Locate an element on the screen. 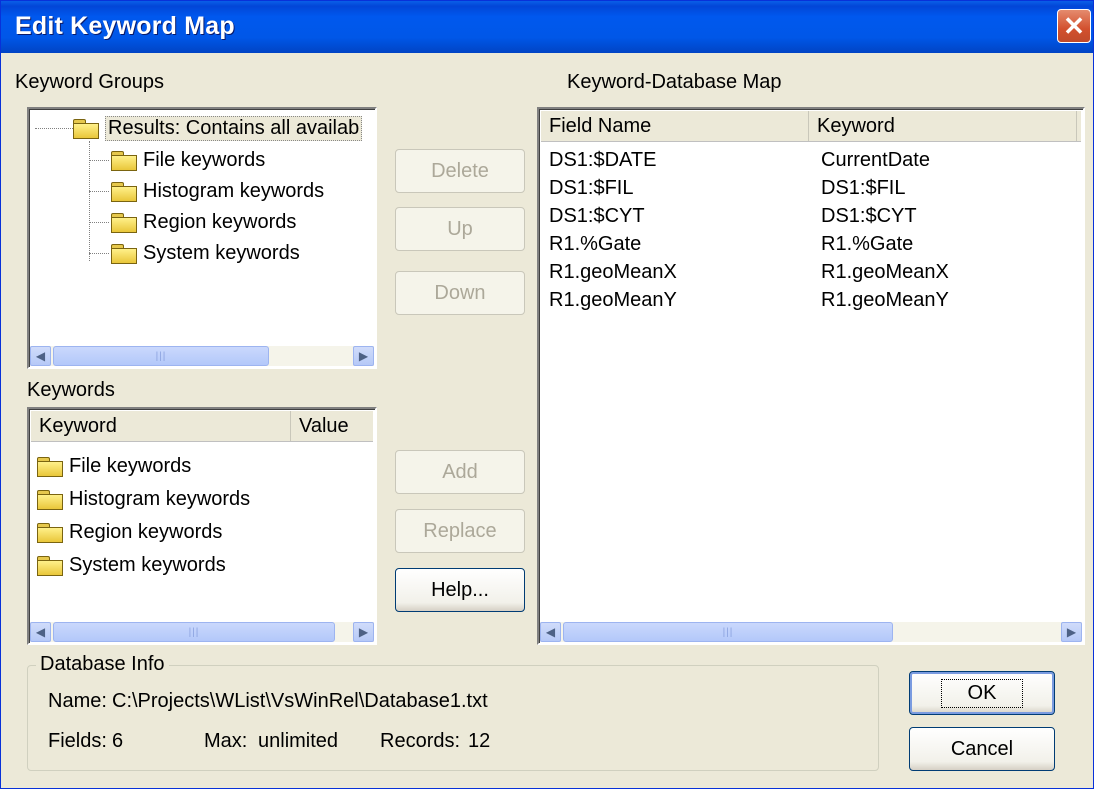 This screenshot has width=1094, height=789. ok-button: OK is located at coordinates (982, 693).